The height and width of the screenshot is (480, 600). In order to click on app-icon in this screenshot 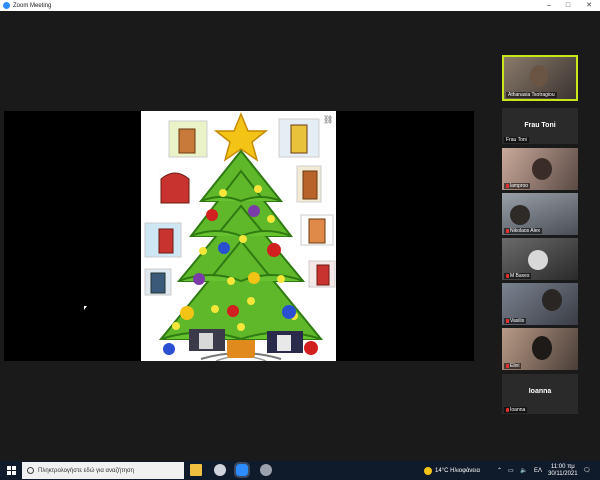, I will do `click(220, 470)`.